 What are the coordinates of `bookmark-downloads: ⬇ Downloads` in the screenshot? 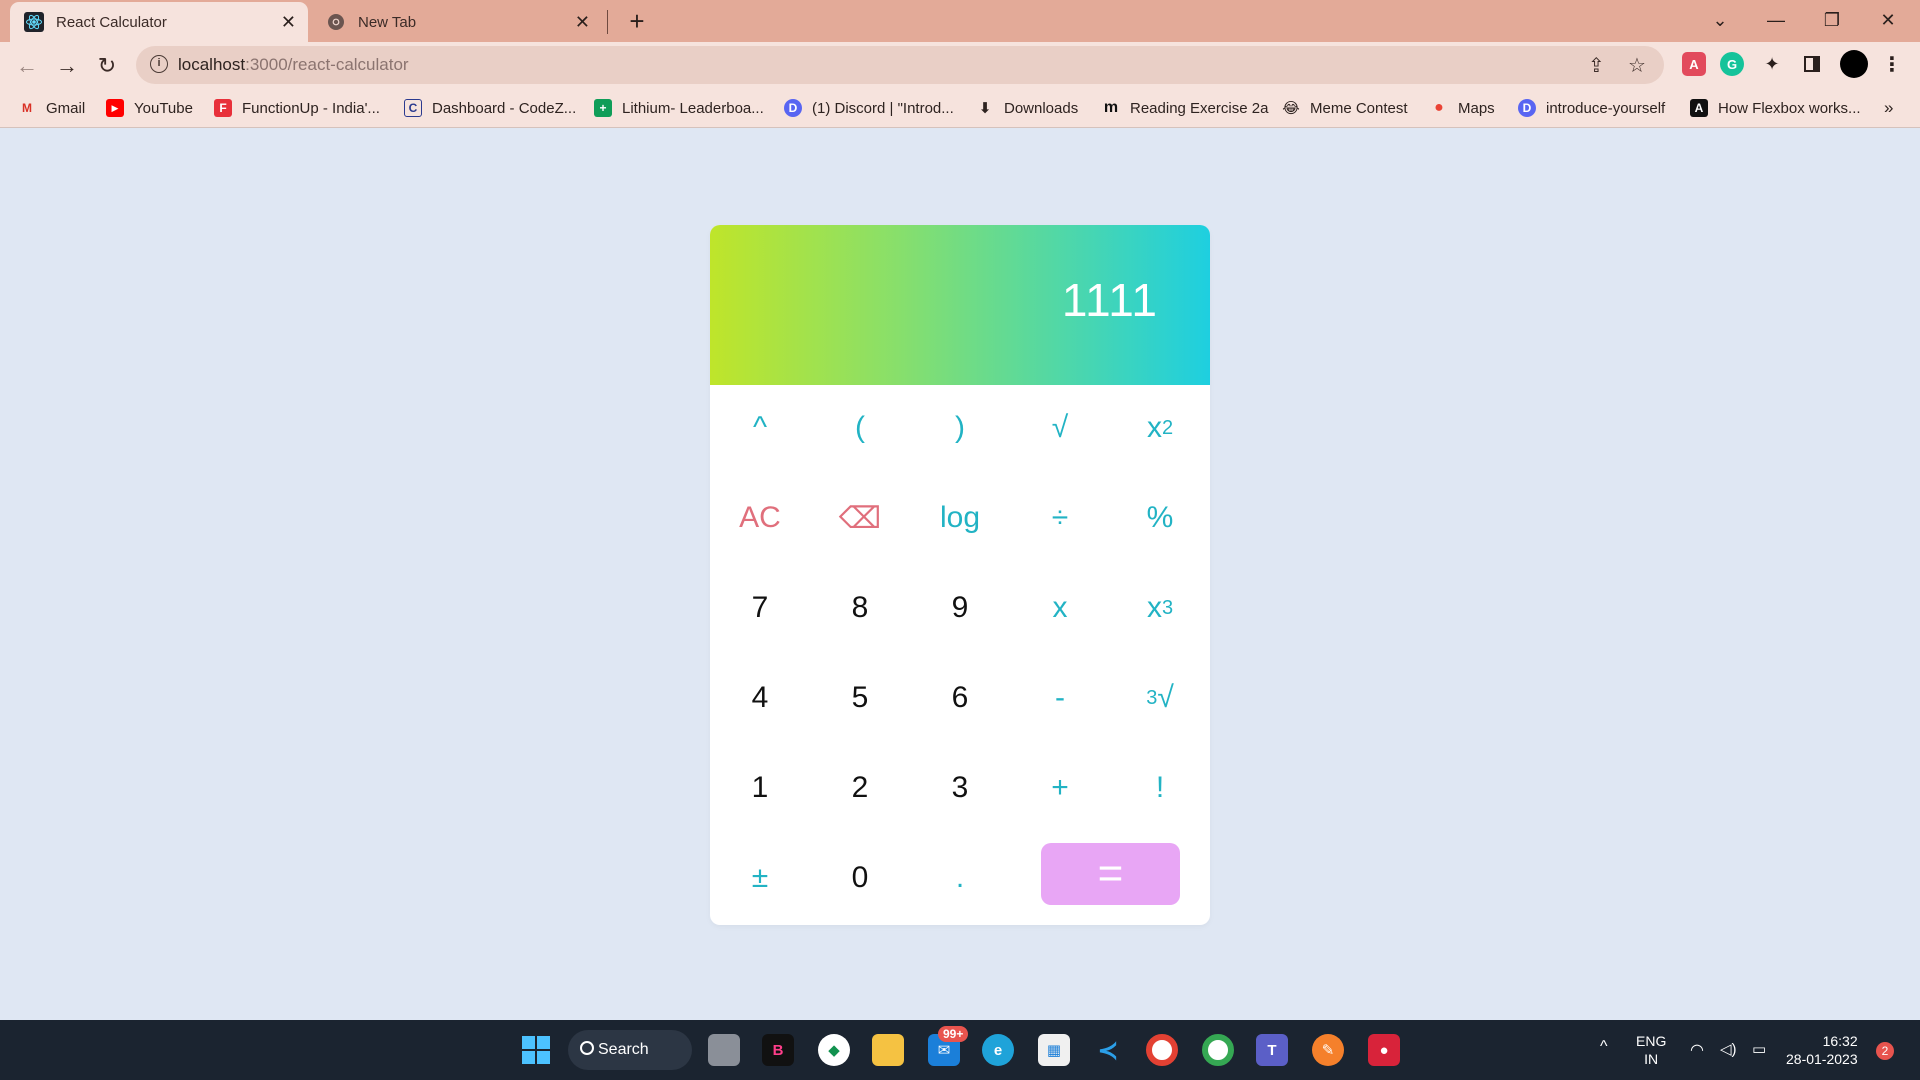 It's located at (1027, 108).